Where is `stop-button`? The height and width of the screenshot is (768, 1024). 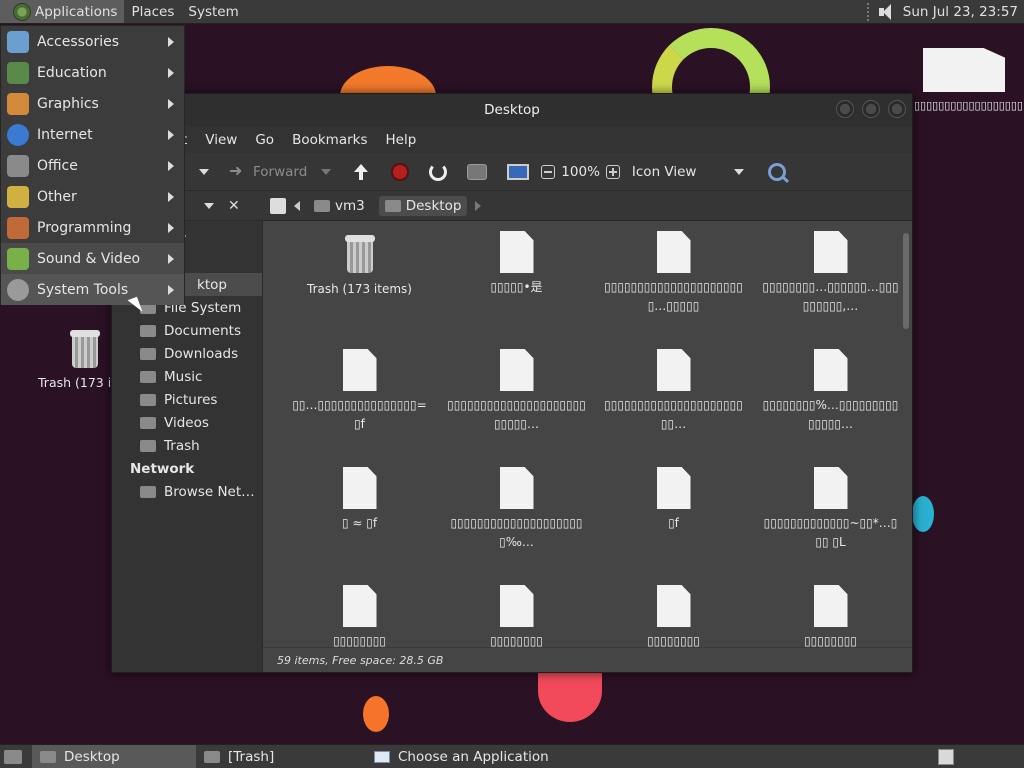 stop-button is located at coordinates (400, 171).